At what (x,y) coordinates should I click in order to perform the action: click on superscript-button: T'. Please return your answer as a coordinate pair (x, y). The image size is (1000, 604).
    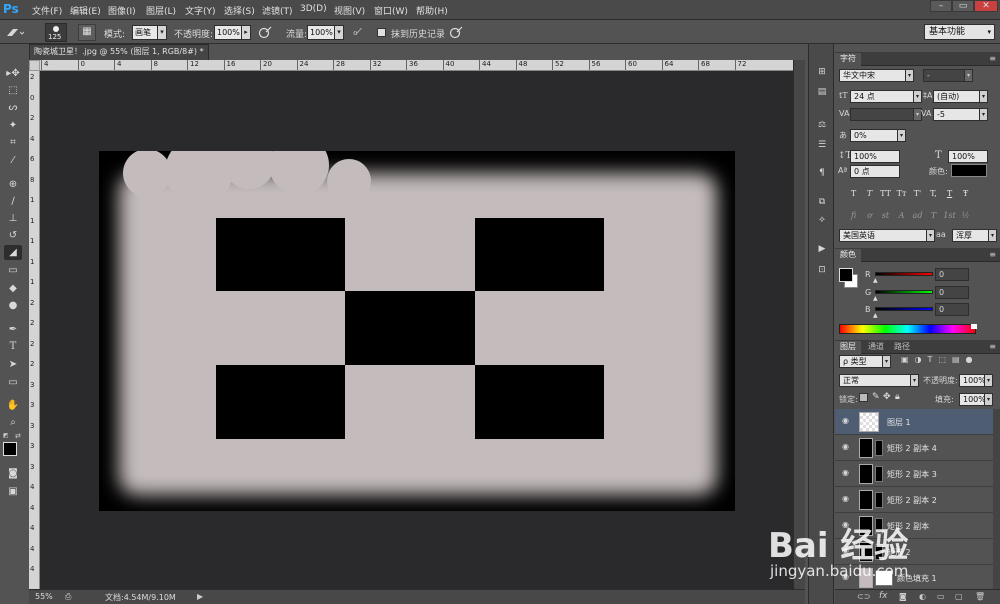
    Looking at the image, I should click on (917, 193).